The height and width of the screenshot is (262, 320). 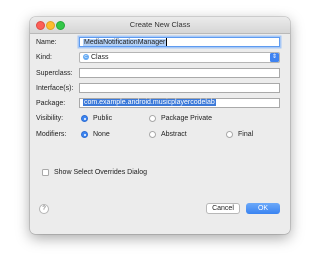 I want to click on kind-label: Kind:, so click(x=44, y=57).